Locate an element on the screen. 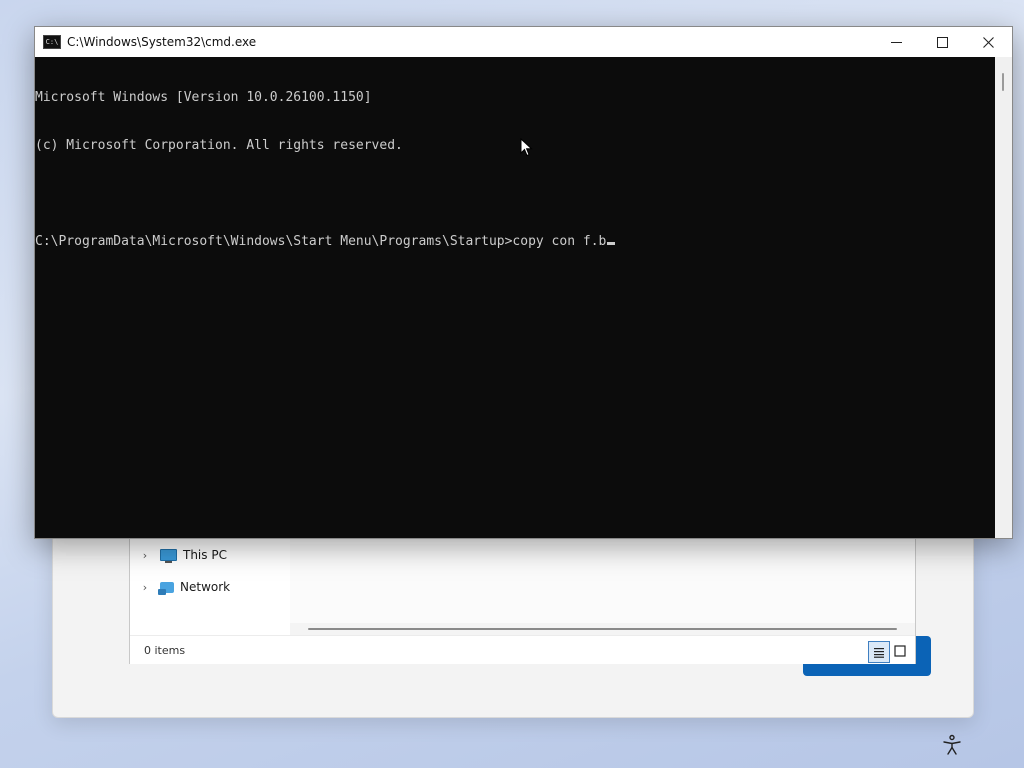  large-icons-view-icon is located at coordinates (900, 651).